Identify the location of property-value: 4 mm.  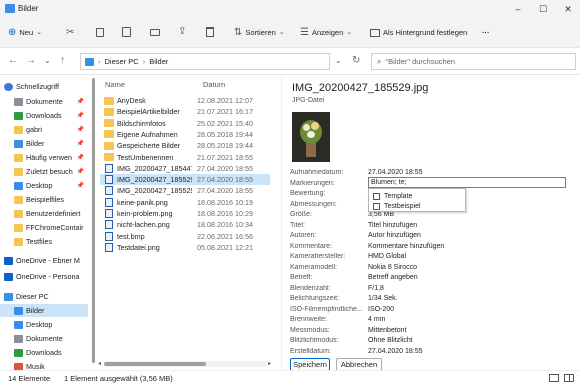
(377, 321).